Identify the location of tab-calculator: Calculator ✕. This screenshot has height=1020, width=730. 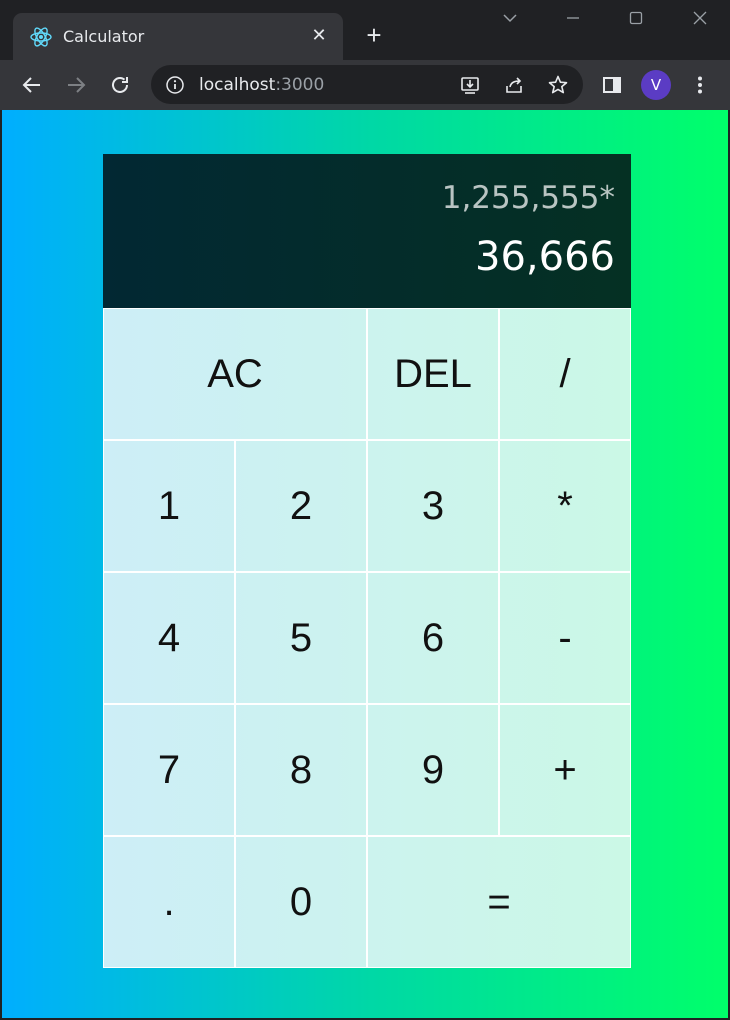
(178, 36).